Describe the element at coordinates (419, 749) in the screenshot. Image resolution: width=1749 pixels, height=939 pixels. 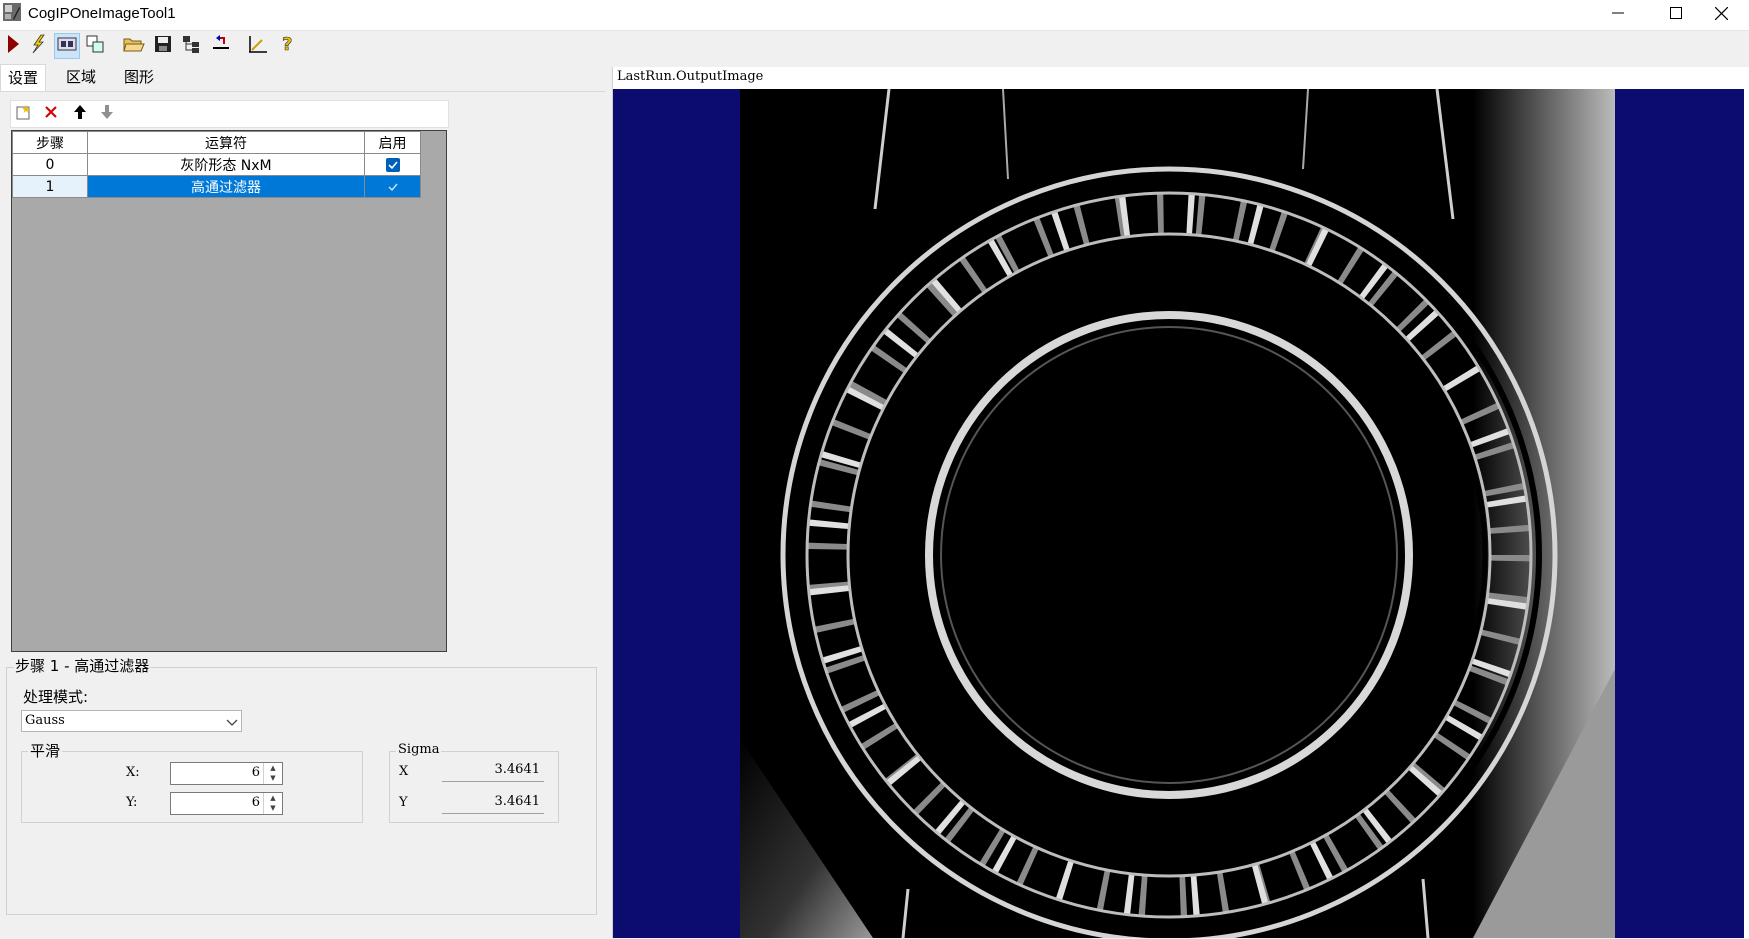
I see `sigma-legend: Sigma` at that location.